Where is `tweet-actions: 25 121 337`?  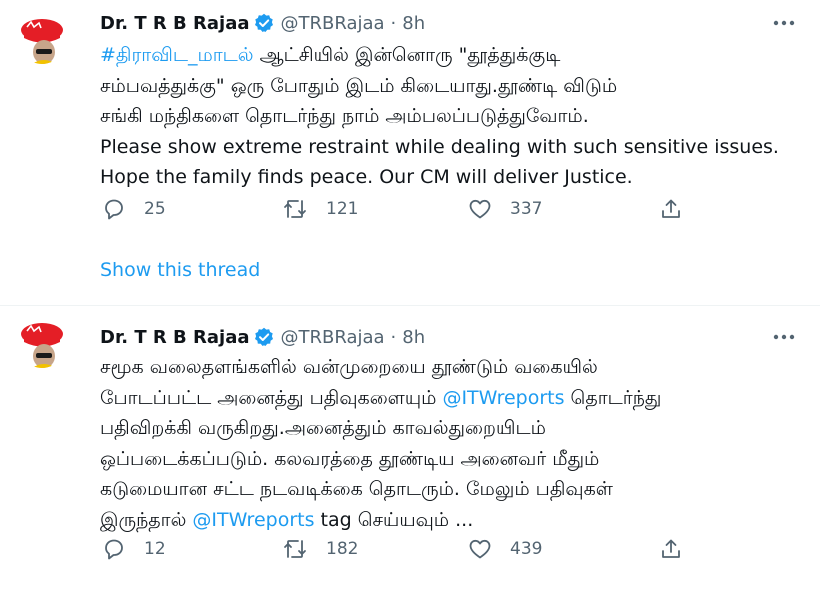
tweet-actions: 25 121 337 is located at coordinates (400, 209).